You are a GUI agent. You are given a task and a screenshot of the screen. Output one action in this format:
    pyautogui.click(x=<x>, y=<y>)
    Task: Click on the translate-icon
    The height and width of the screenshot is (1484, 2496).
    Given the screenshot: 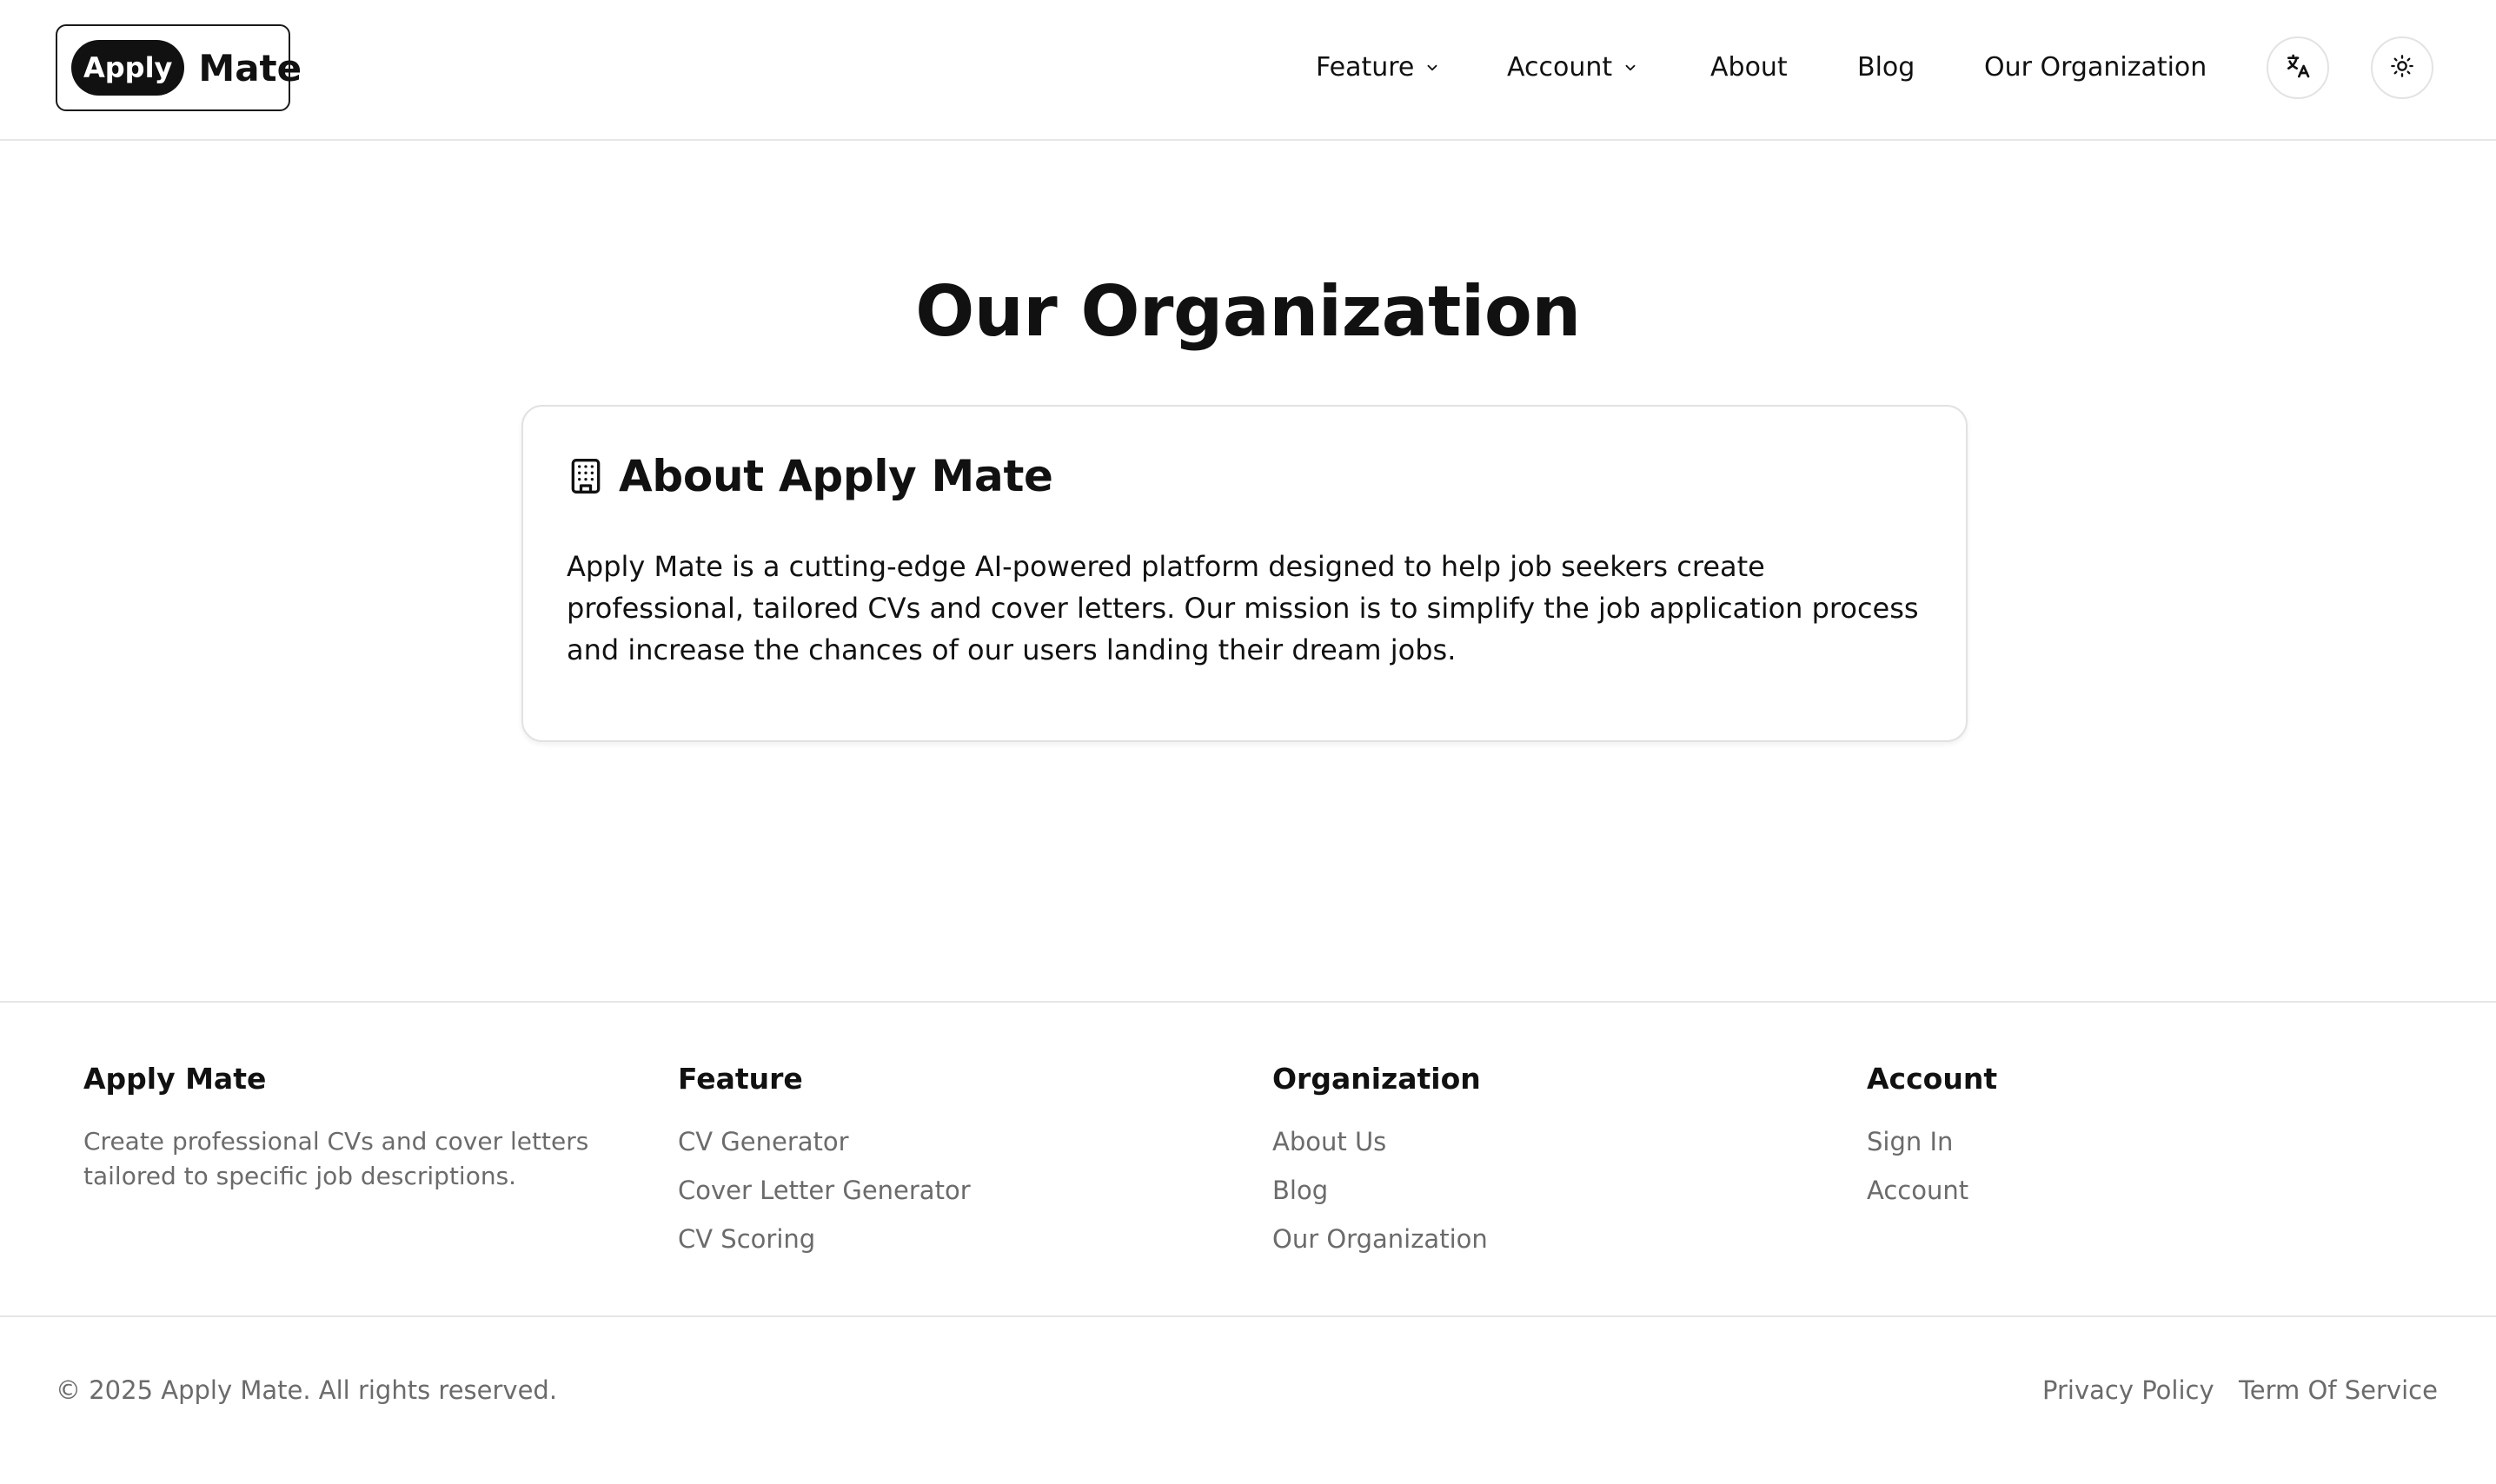 What is the action you would take?
    pyautogui.click(x=2298, y=67)
    